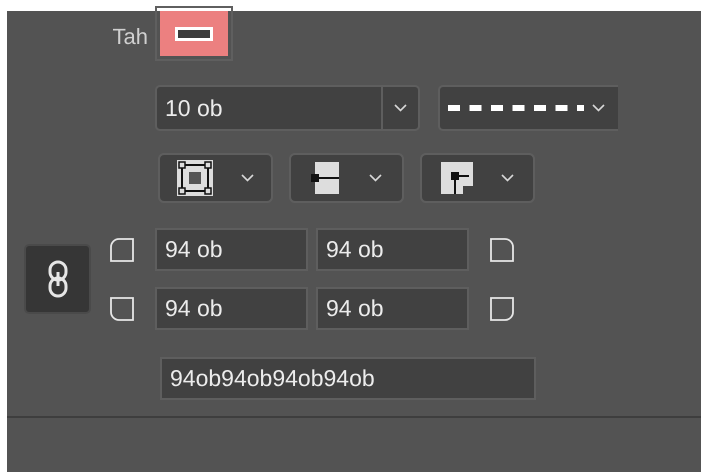  I want to click on line-cap-icon, so click(326, 178).